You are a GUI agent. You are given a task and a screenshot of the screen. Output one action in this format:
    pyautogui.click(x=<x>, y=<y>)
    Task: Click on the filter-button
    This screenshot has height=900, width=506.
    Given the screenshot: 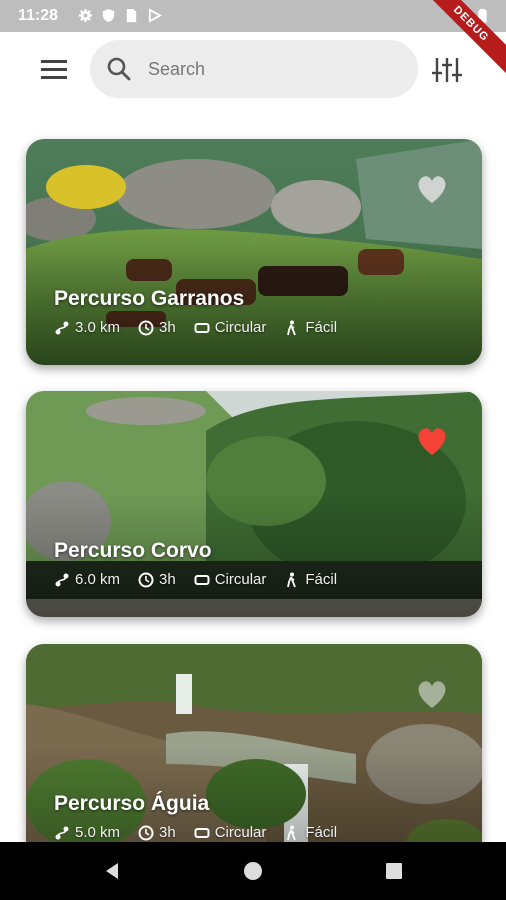 What is the action you would take?
    pyautogui.click(x=447, y=70)
    